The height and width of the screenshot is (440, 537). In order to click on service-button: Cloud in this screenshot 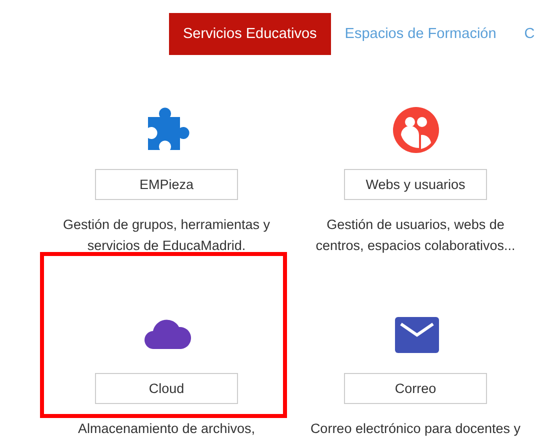, I will do `click(166, 388)`.